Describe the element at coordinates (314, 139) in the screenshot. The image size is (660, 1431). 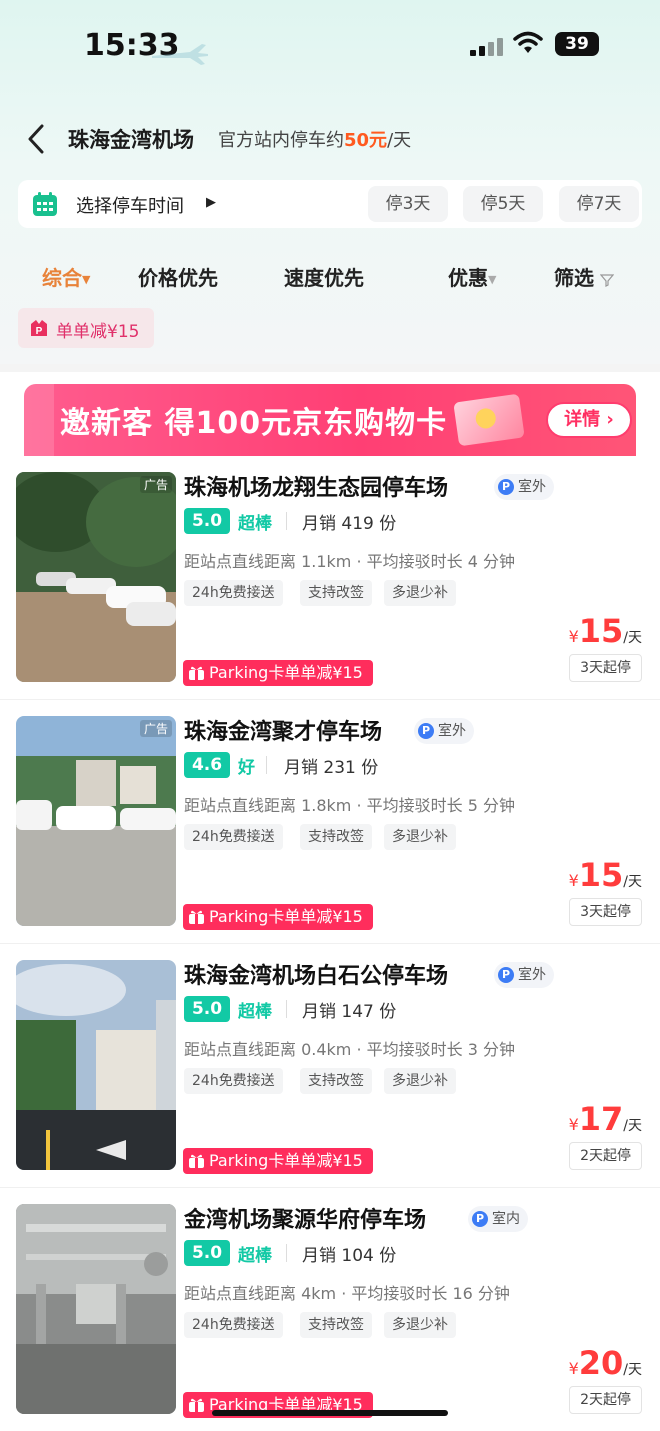
I see `official-price-note: 官方站内停车约50元/天` at that location.